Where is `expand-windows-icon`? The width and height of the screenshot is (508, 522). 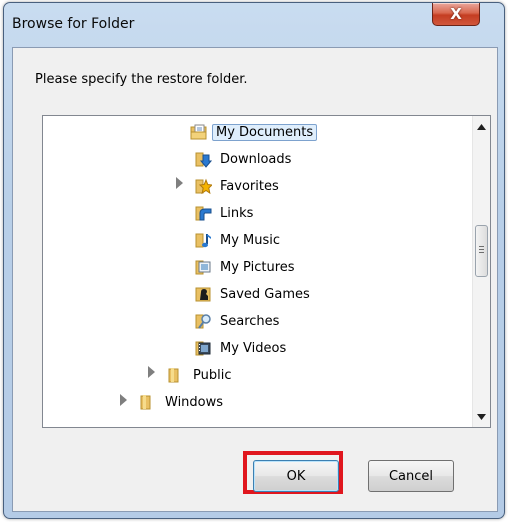
expand-windows-icon is located at coordinates (123, 400).